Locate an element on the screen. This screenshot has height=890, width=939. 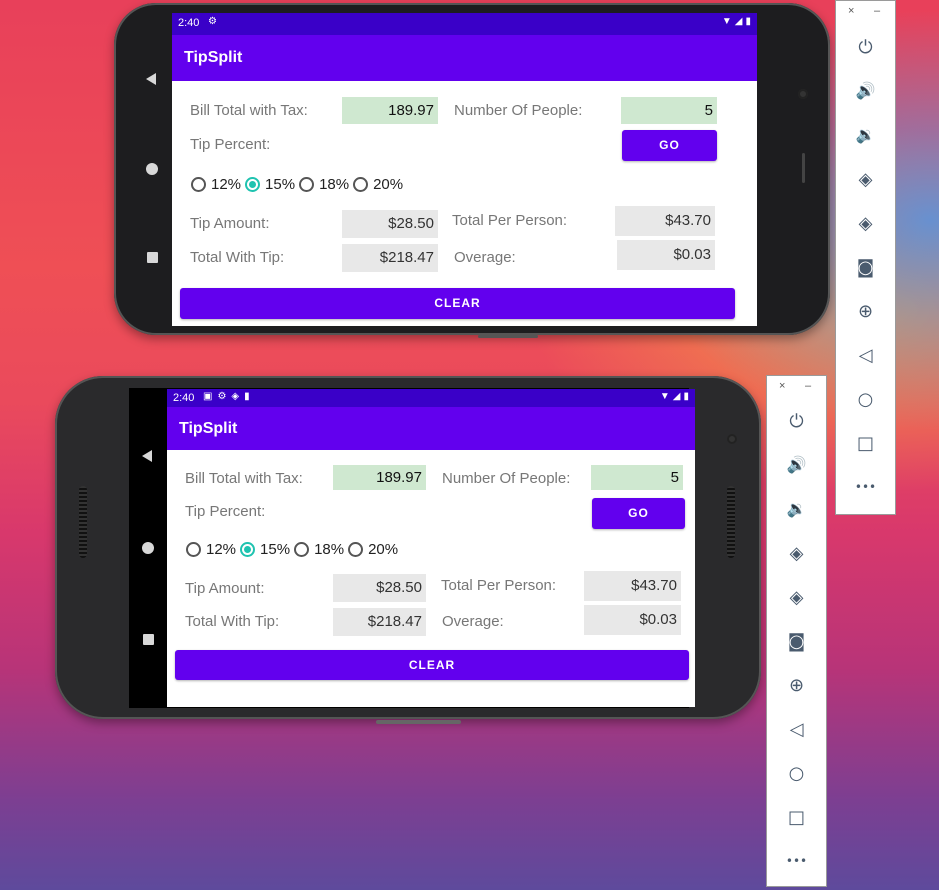
emulator-toolbar-1: × – ⏻ 🔊 🔉 ◈ ◈ ◙ ⊕ ◁ ○ □ ••• is located at coordinates (865, 257).